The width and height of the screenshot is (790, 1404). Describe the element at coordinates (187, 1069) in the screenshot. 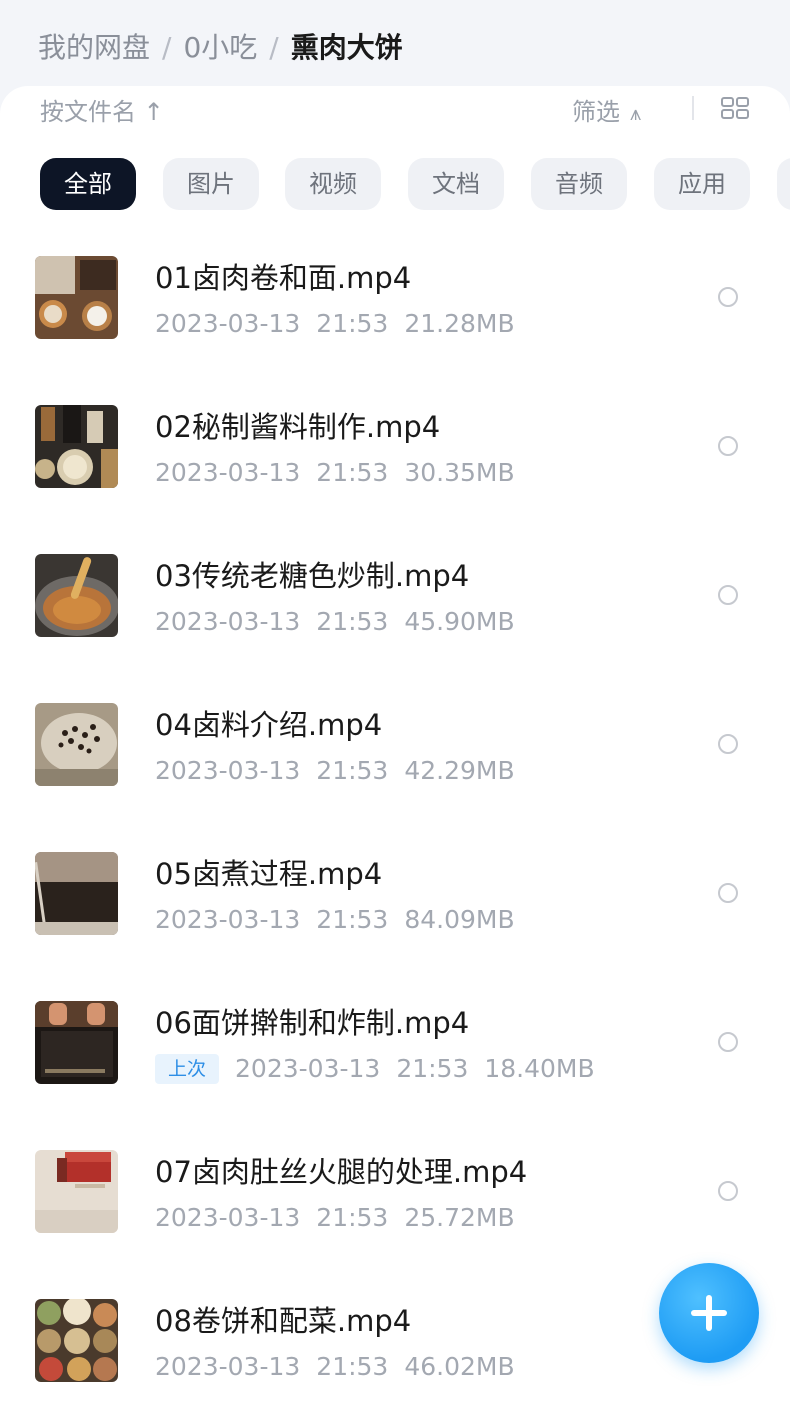

I see `last-viewed-badge: 上次` at that location.